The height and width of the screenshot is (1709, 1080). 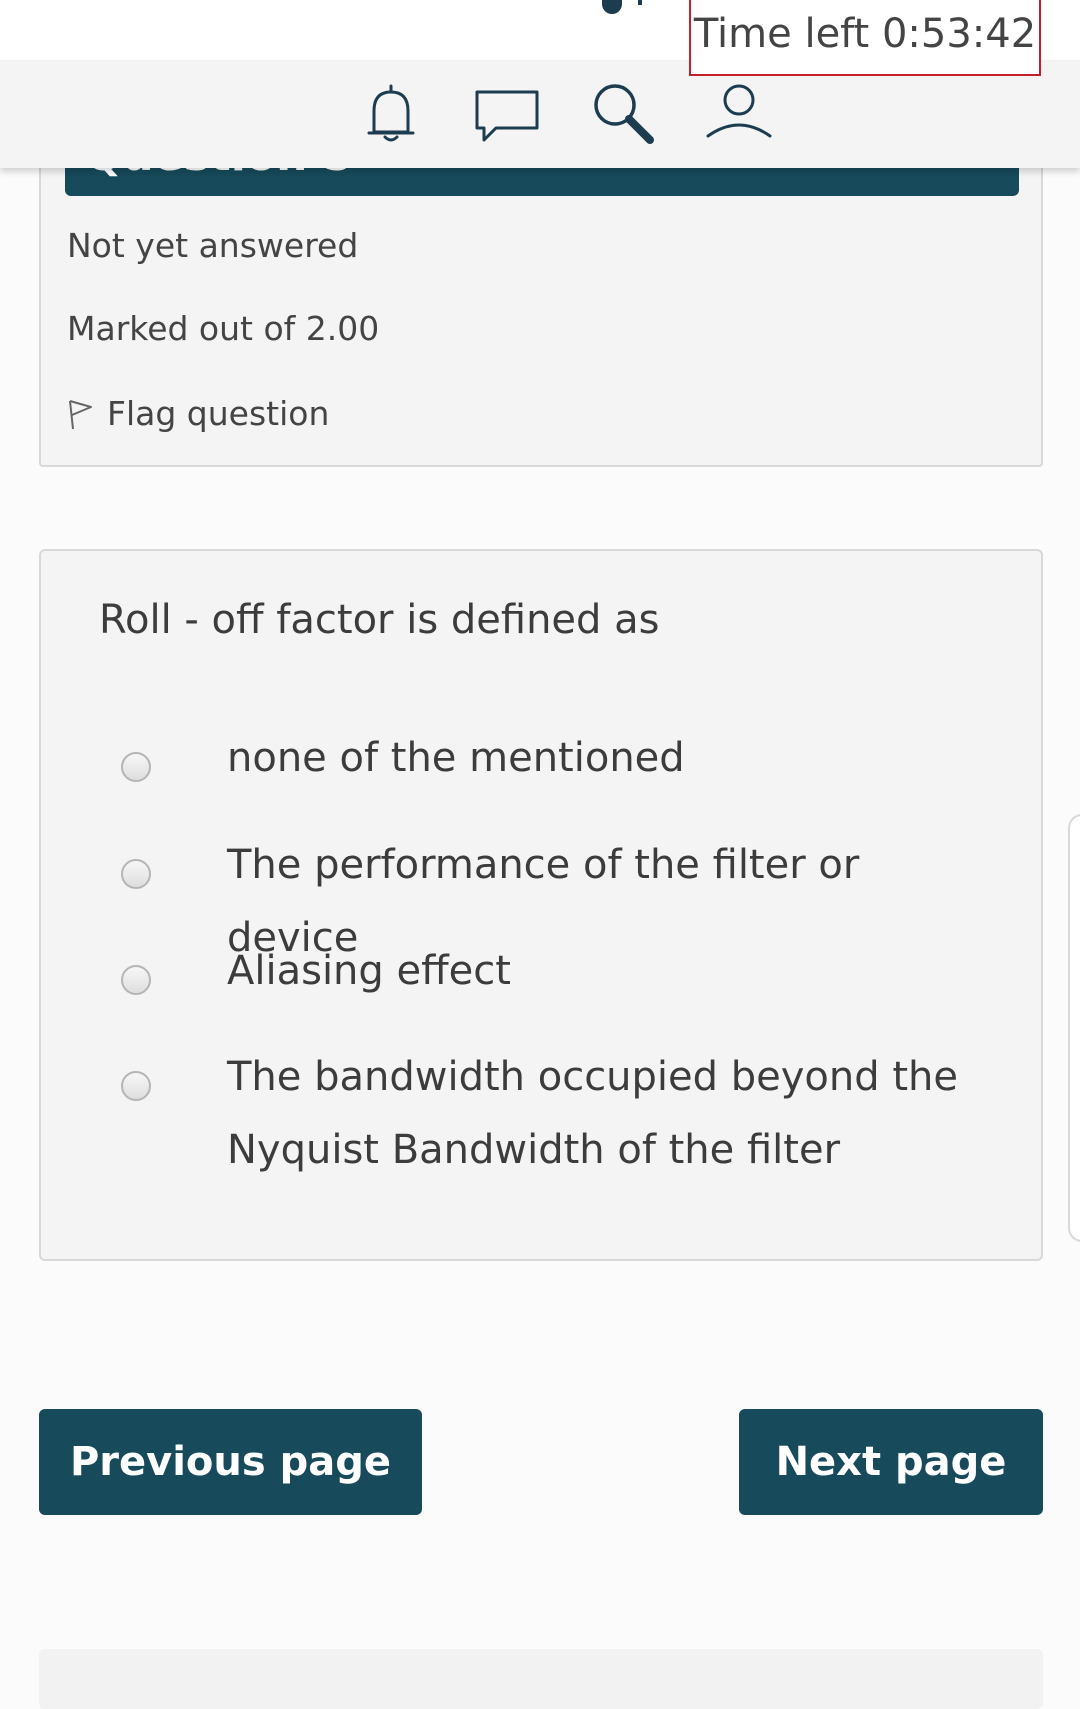 What do you see at coordinates (213, 245) in the screenshot?
I see `question-status: Not yet answered` at bounding box center [213, 245].